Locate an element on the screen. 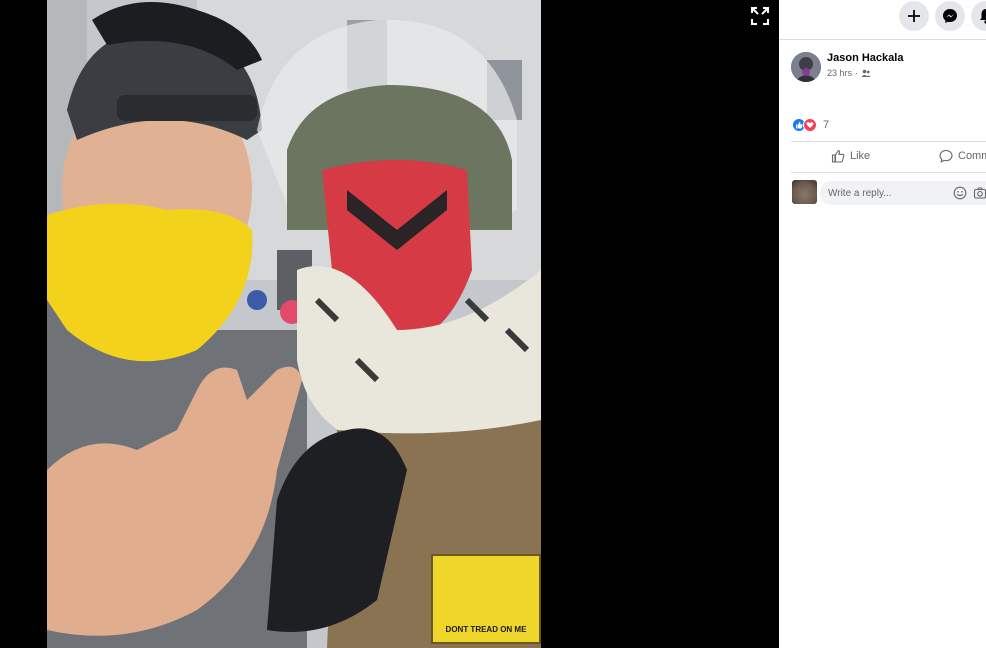 The width and height of the screenshot is (986, 648). like-button: Like is located at coordinates (850, 156).